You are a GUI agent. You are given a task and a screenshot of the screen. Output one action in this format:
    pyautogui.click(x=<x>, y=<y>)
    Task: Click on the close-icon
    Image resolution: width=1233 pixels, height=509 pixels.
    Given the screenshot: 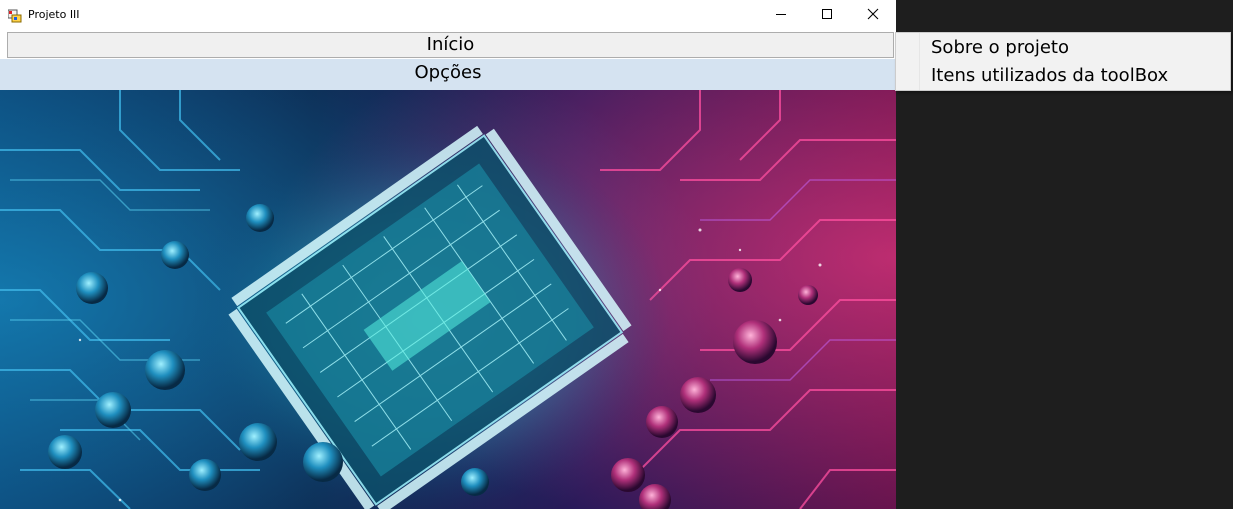 What is the action you would take?
    pyautogui.click(x=873, y=14)
    